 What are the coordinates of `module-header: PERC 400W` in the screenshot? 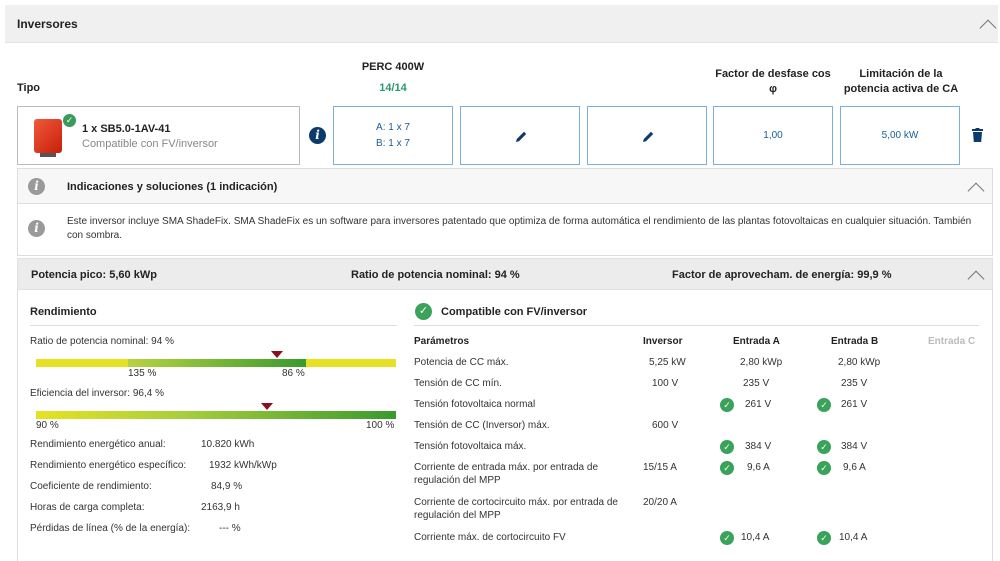 It's located at (393, 67).